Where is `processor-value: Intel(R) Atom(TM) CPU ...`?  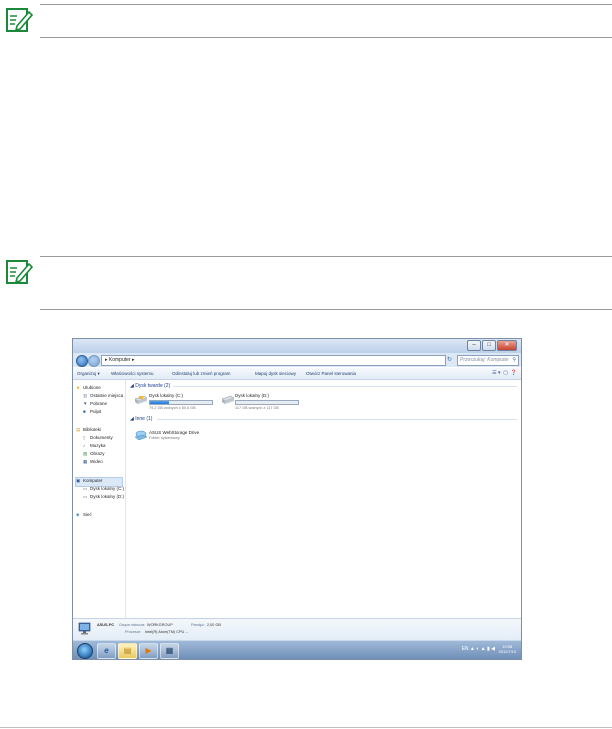 processor-value: Intel(R) Atom(TM) CPU ... is located at coordinates (167, 632).